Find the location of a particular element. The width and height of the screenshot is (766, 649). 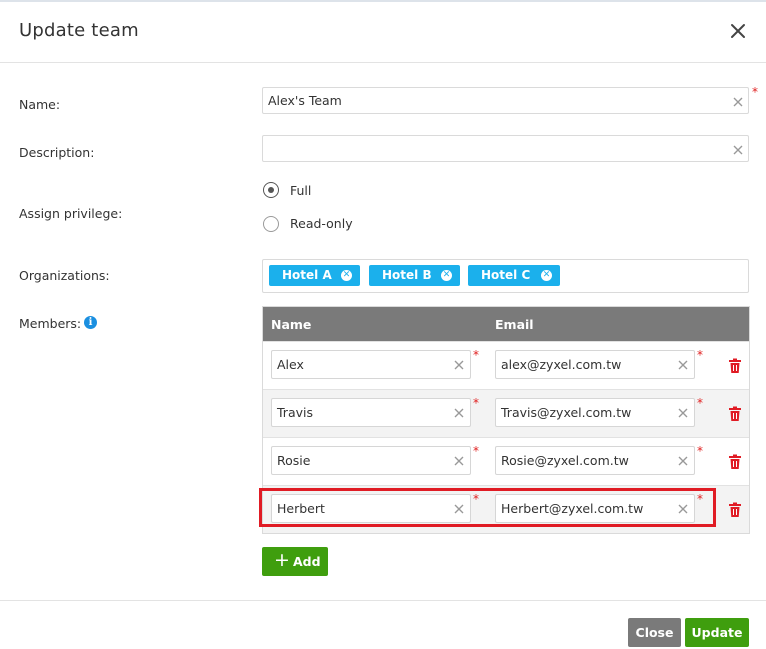

update-button: Update is located at coordinates (717, 632).